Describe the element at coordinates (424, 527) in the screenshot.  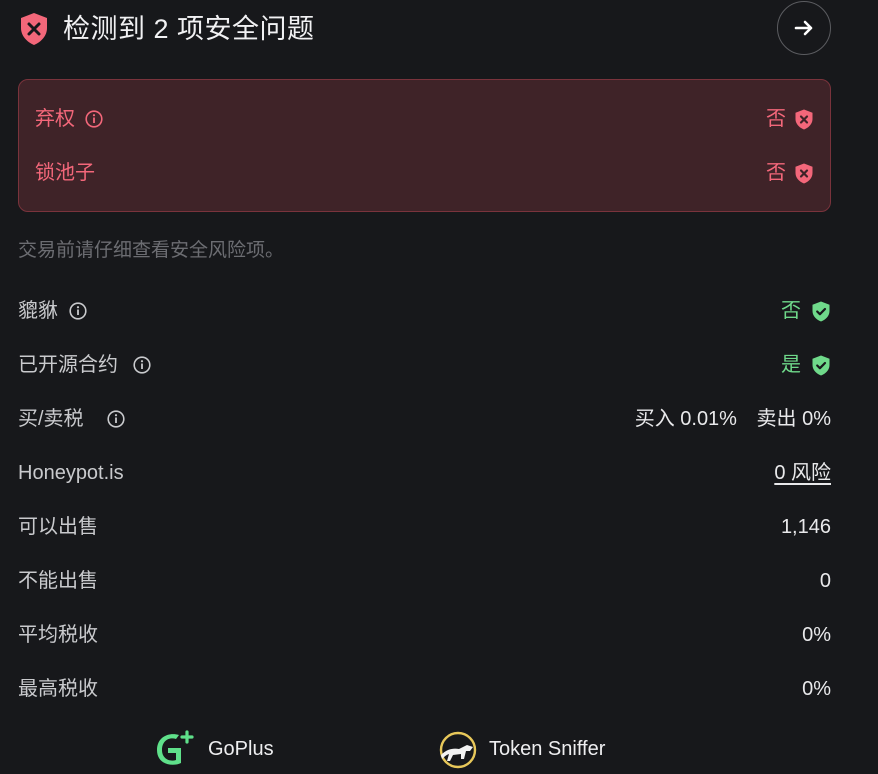
I see `check-row-can-sell: 可以出售 1,146` at that location.